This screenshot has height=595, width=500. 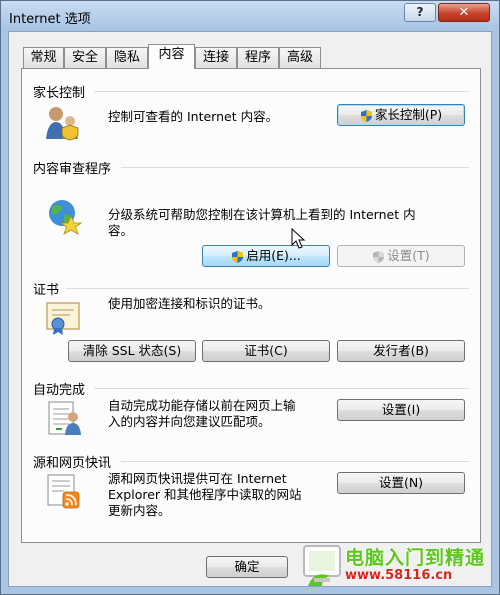 I want to click on tab-content: 内容, so click(x=171, y=56).